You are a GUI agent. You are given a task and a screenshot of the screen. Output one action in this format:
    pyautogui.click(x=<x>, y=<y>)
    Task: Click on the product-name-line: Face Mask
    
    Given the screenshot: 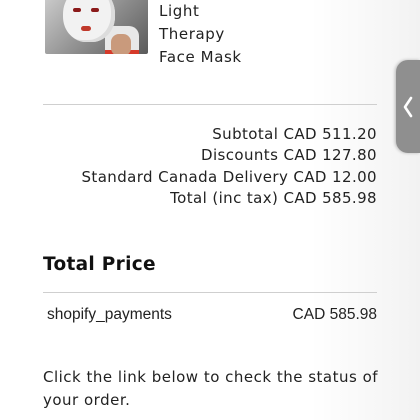 What is the action you would take?
    pyautogui.click(x=200, y=57)
    